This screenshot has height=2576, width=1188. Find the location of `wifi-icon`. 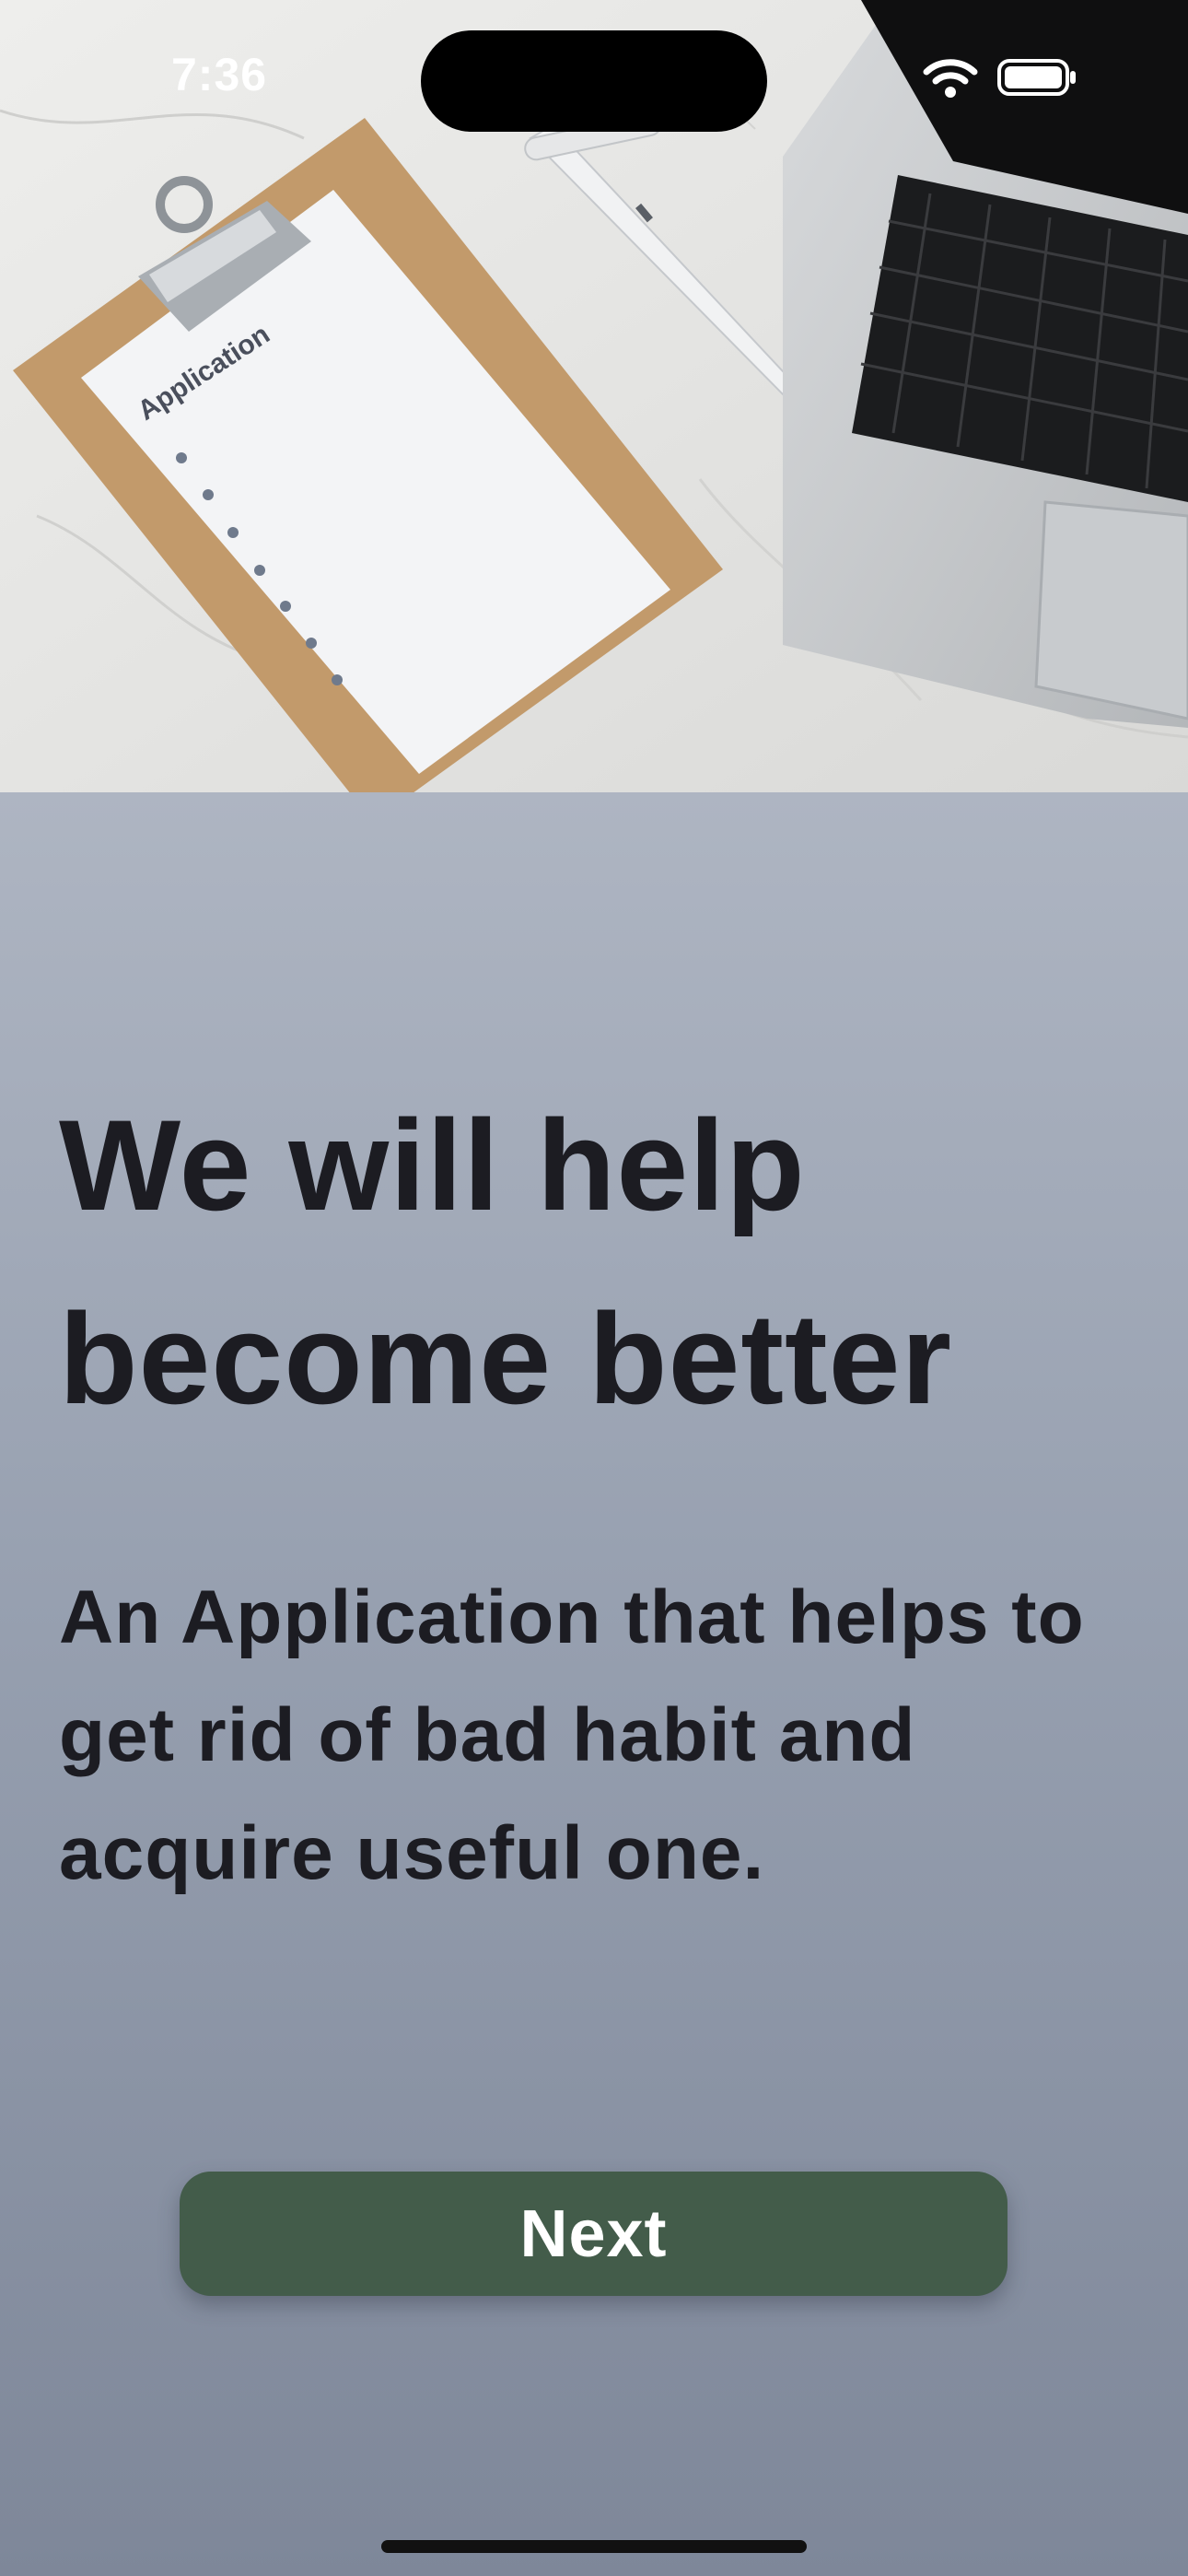

wifi-icon is located at coordinates (951, 79).